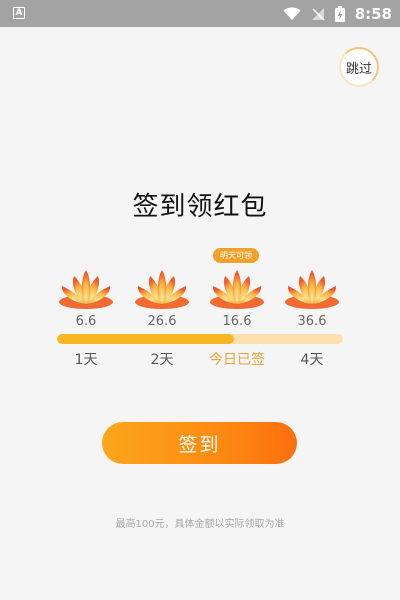 The width and height of the screenshot is (400, 600). I want to click on day-reward-1: 6.6, so click(86, 298).